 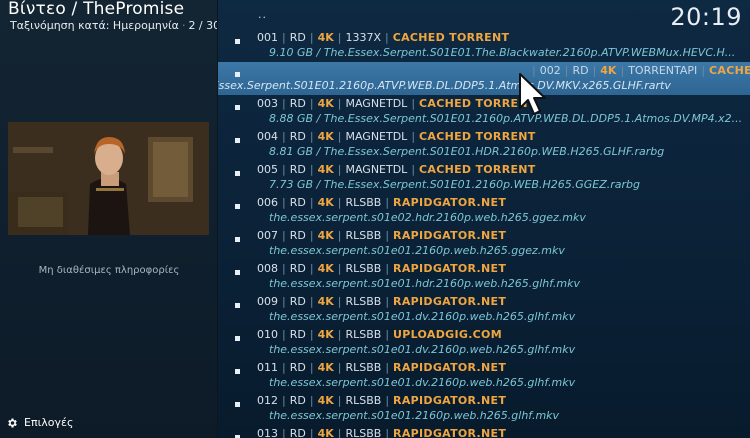 What do you see at coordinates (262, 14) in the screenshot?
I see `parent-folder-item: ..` at bounding box center [262, 14].